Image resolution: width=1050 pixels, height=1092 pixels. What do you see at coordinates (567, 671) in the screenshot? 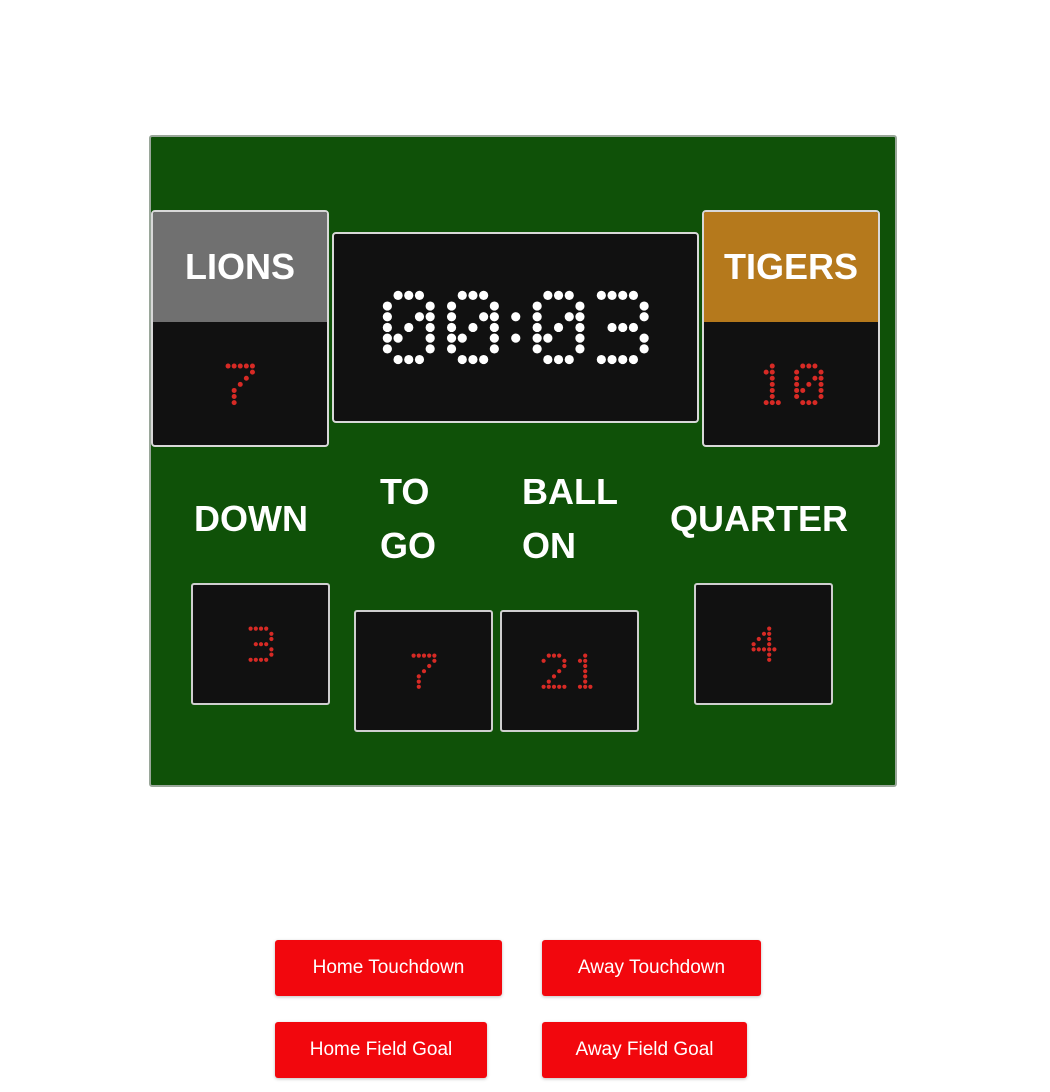
I see `ball-on-value` at bounding box center [567, 671].